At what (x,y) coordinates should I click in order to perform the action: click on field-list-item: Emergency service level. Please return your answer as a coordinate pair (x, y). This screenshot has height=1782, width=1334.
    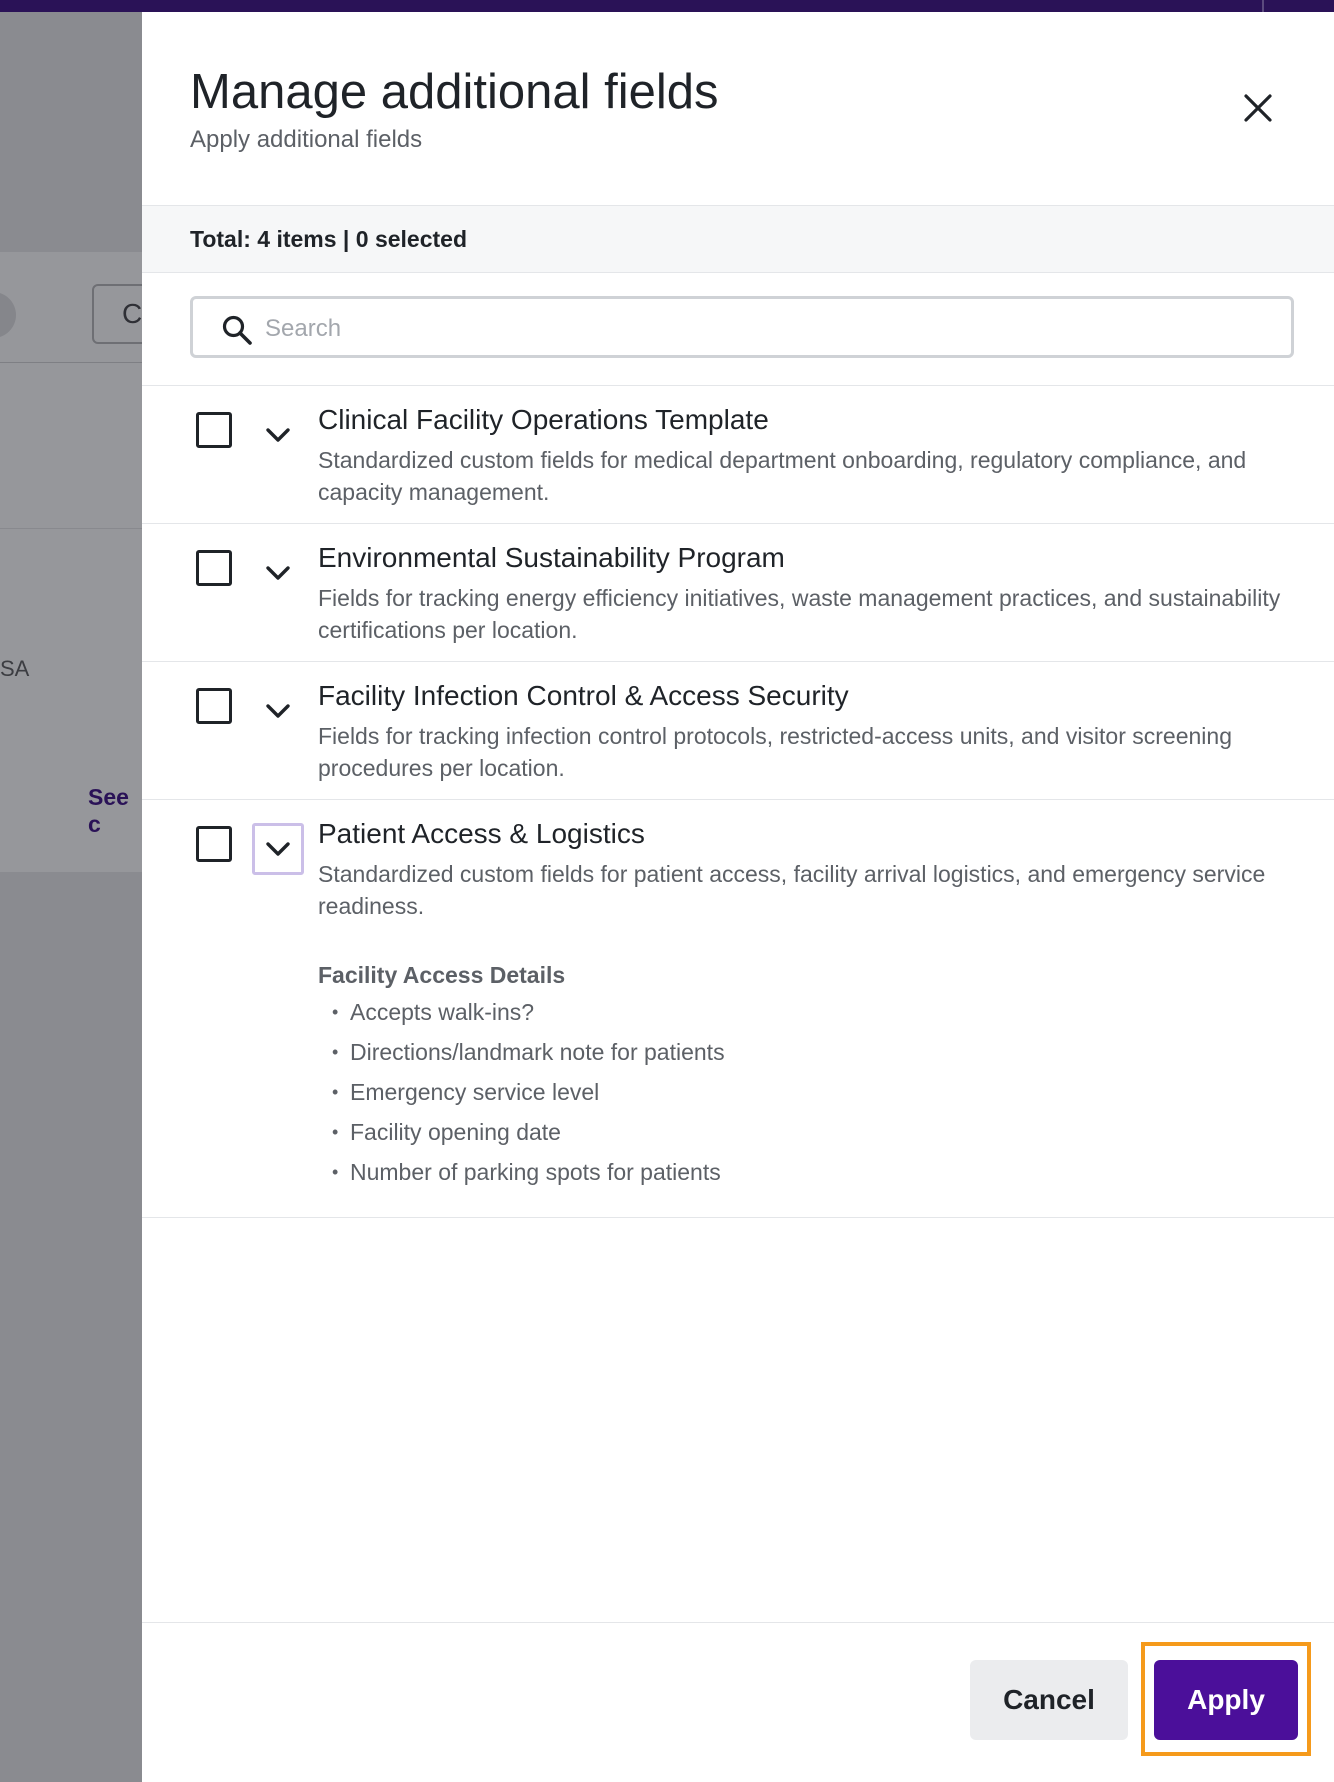
    Looking at the image, I should click on (521, 1096).